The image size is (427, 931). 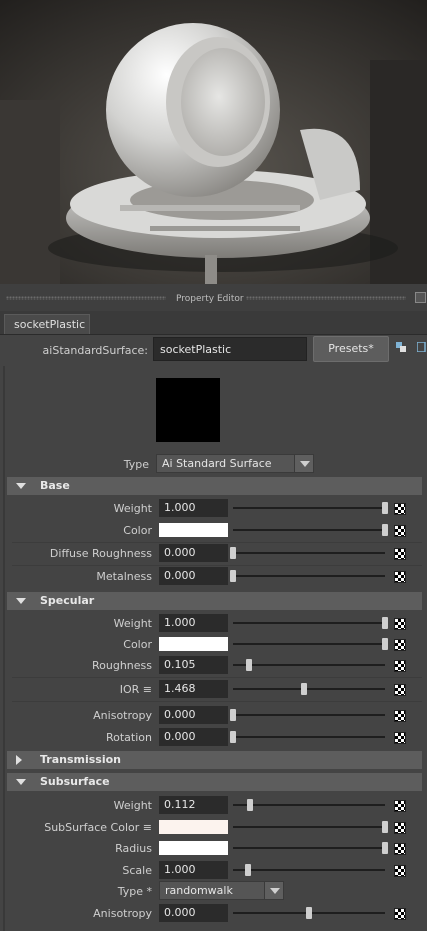 I want to click on tab-socketplastic: socketPlastic, so click(x=47, y=324).